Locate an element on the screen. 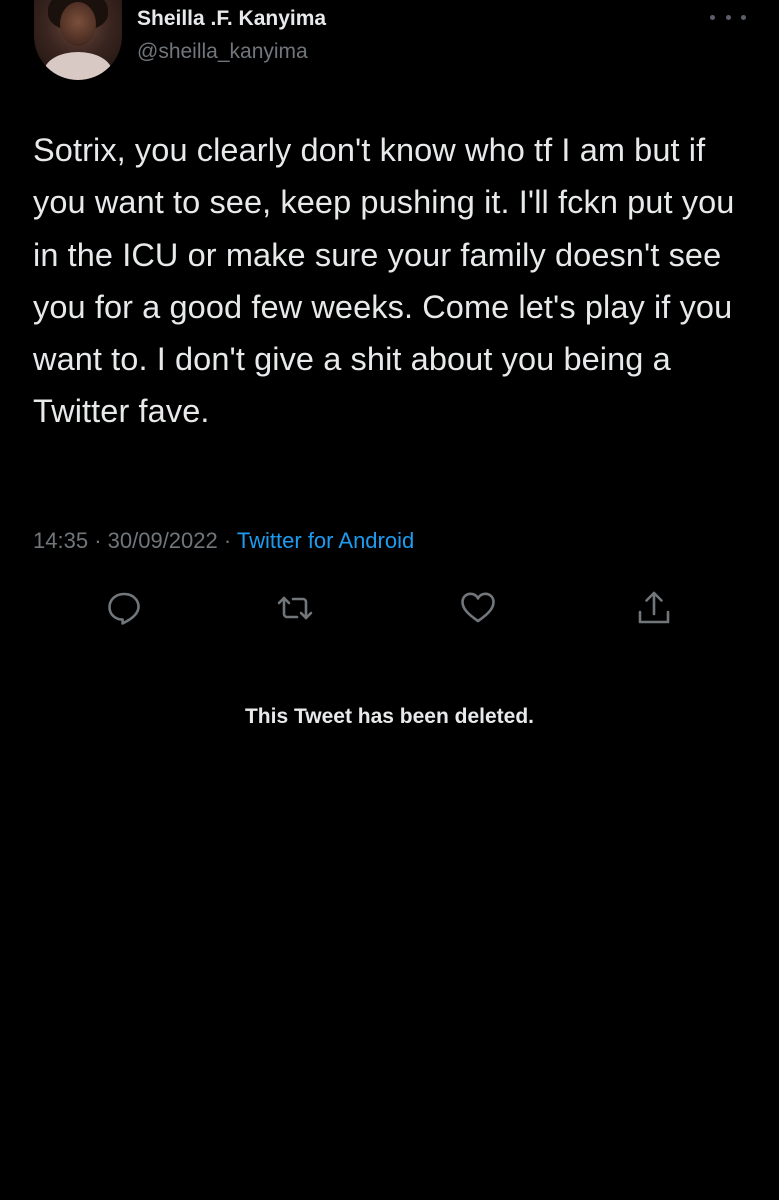  tweet-metadata: 14:35 · 30/09/2022 · Twitter for Android is located at coordinates (223, 541).